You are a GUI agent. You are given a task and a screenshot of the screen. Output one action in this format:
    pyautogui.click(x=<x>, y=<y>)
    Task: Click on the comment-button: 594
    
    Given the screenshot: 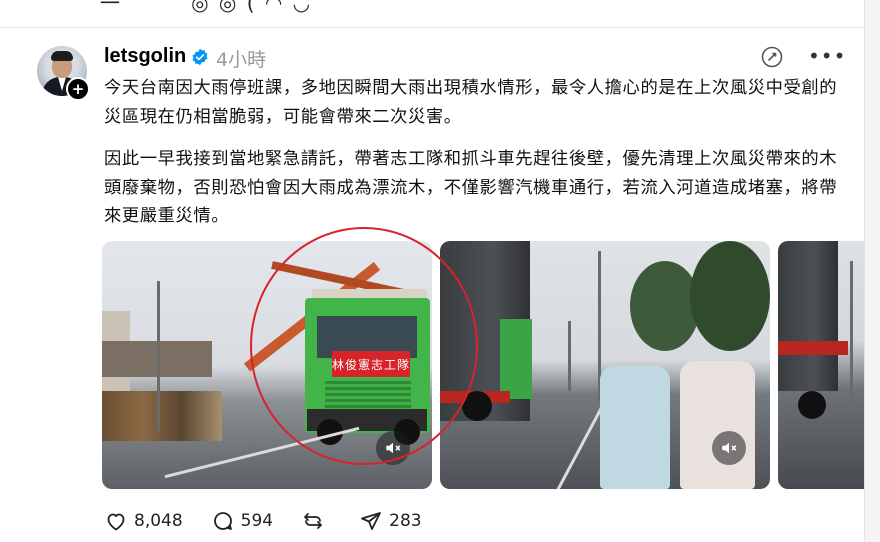 What is the action you would take?
    pyautogui.click(x=242, y=521)
    